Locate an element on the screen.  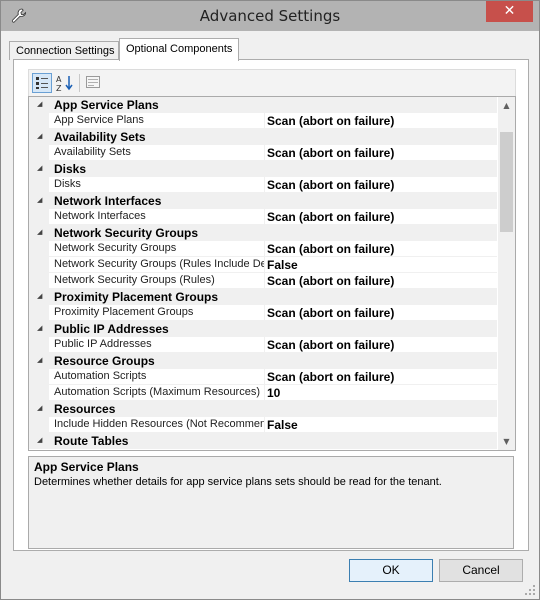
close-button: ✕ is located at coordinates (509, 11).